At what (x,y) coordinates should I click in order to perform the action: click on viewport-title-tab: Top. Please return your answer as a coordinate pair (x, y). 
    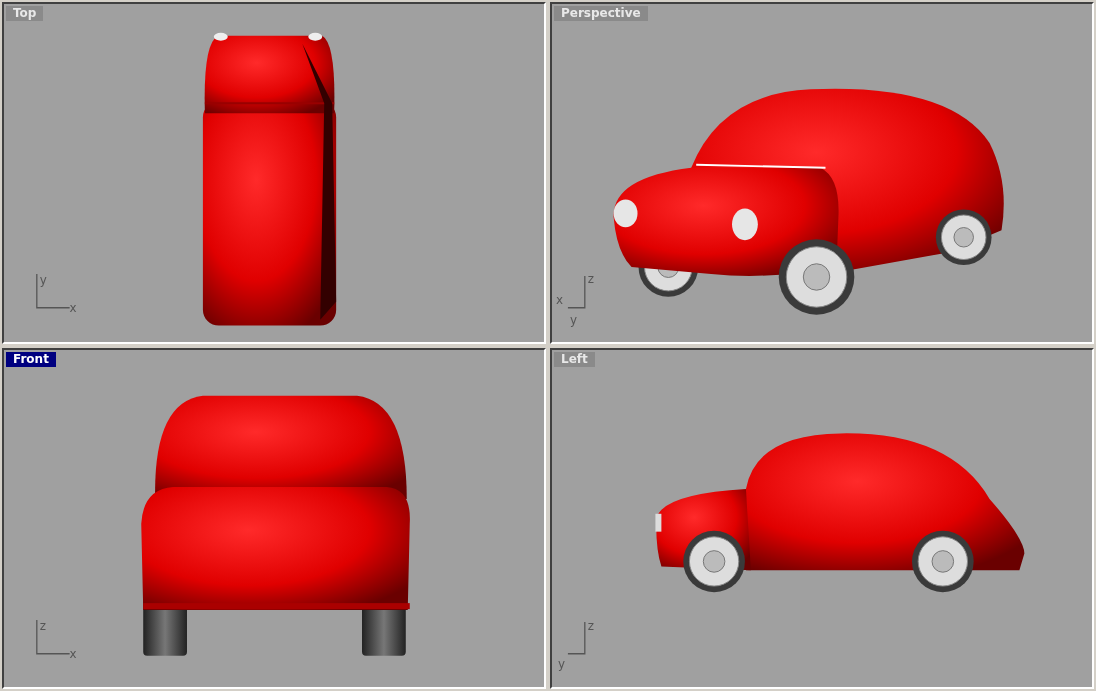
    Looking at the image, I should click on (25, 13).